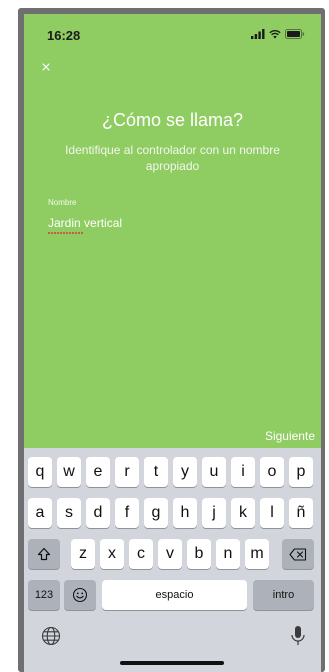 The image size is (329, 672). Describe the element at coordinates (127, 472) in the screenshot. I see `key-r: r` at that location.